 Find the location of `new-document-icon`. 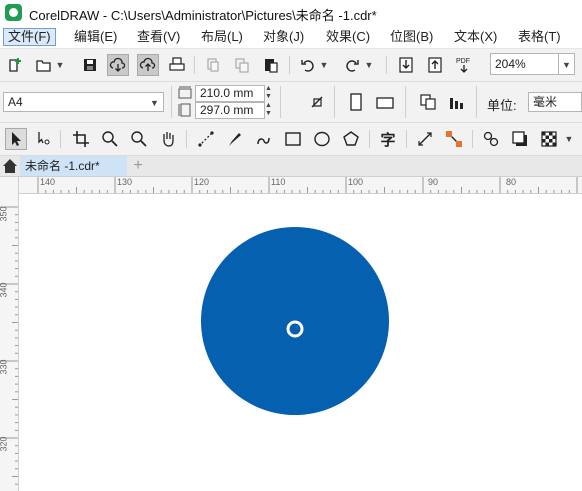

new-document-icon is located at coordinates (16, 65).